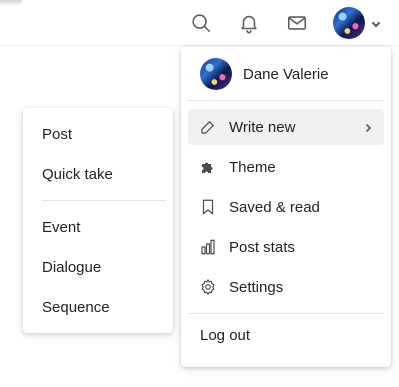 The width and height of the screenshot is (399, 387). Describe the element at coordinates (286, 287) in the screenshot. I see `menu-item-settings: Settings` at that location.